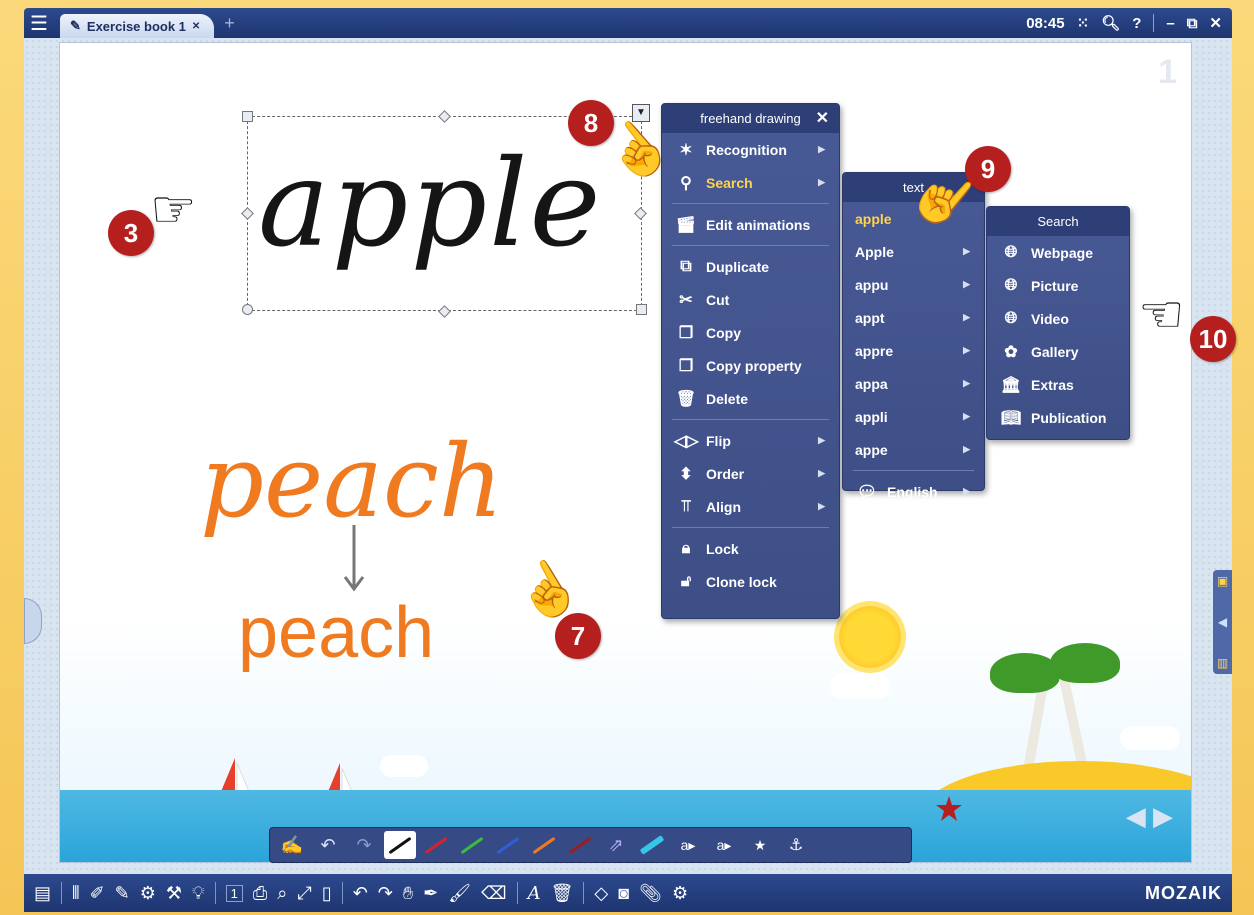 The width and height of the screenshot is (1254, 915). Describe the element at coordinates (750, 224) in the screenshot. I see `menu-item-edit-animations: 🎬︎ Edit animations` at that location.